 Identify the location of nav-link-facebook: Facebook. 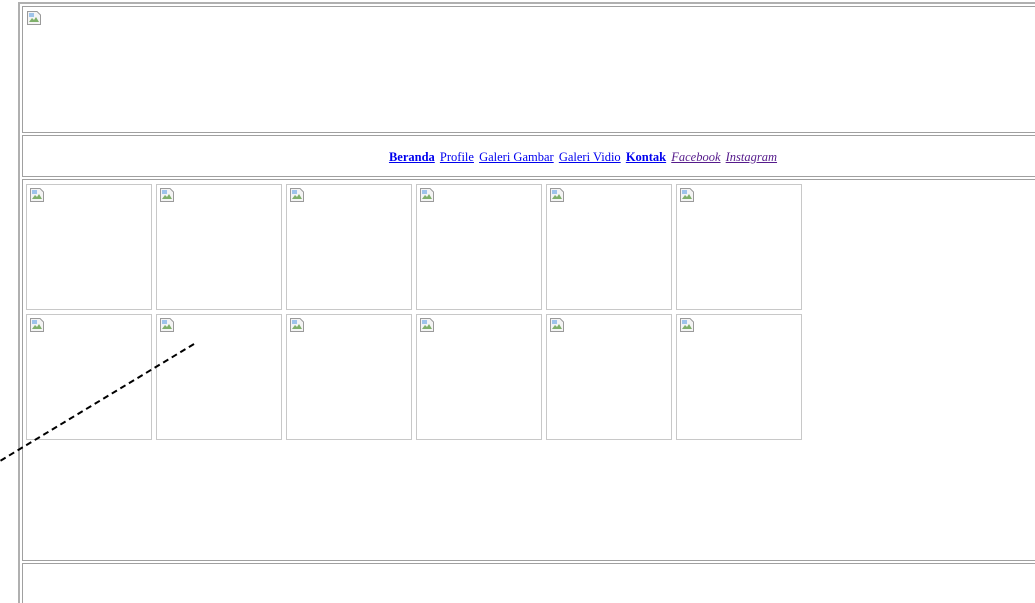
(695, 157).